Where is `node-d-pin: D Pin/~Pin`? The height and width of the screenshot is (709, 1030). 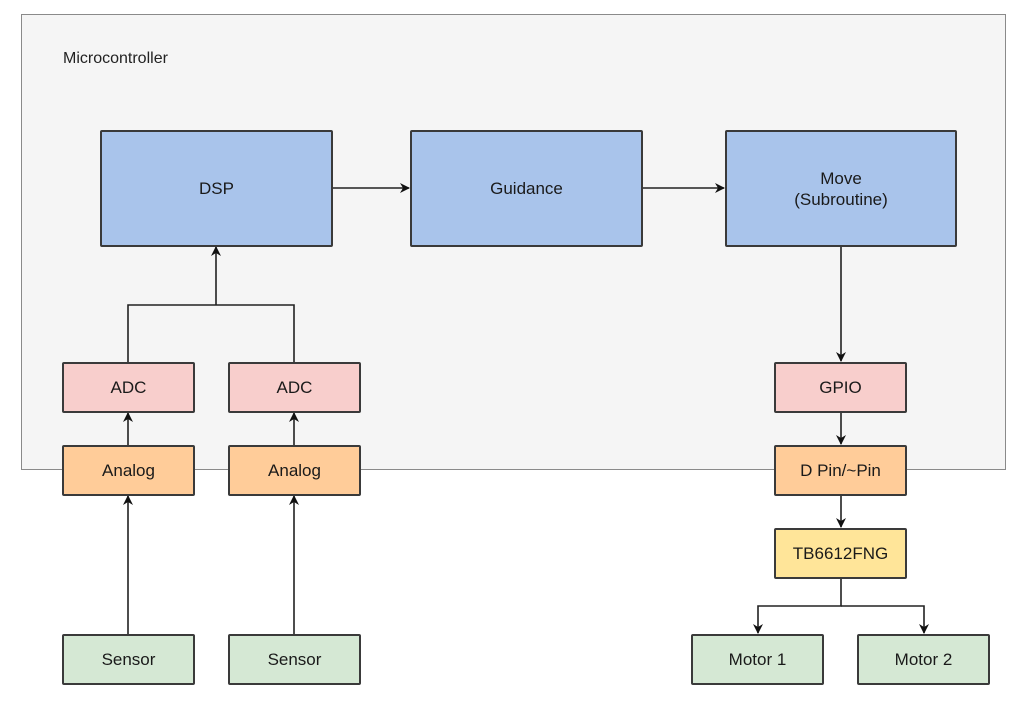 node-d-pin: D Pin/~Pin is located at coordinates (840, 470).